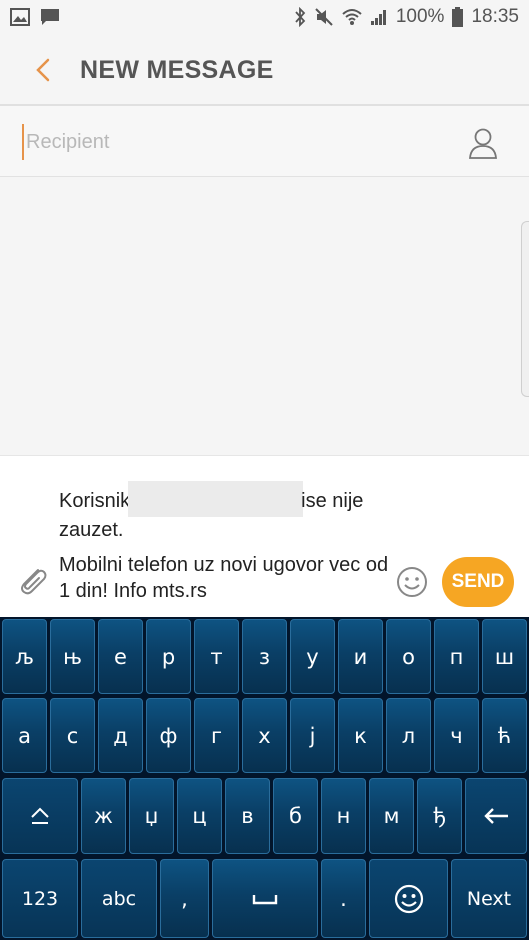 Image resolution: width=529 pixels, height=940 pixels. What do you see at coordinates (300, 17) in the screenshot?
I see `bluetooth-icon` at bounding box center [300, 17].